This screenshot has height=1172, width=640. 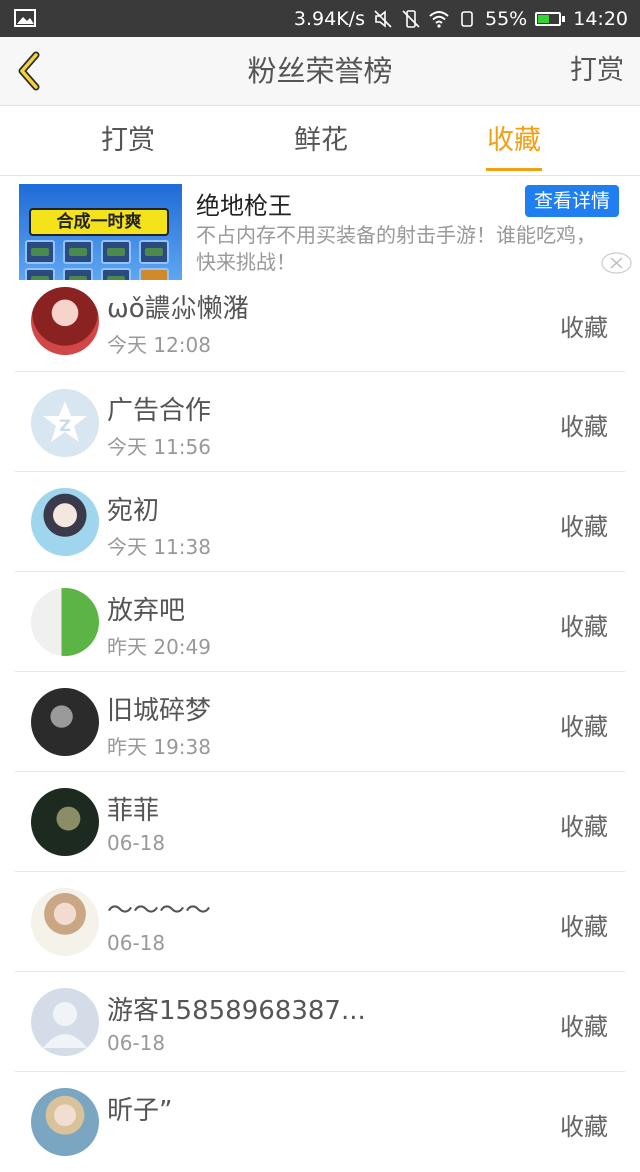 I want to click on timestamp: 昨天 20:49, so click(x=159, y=647).